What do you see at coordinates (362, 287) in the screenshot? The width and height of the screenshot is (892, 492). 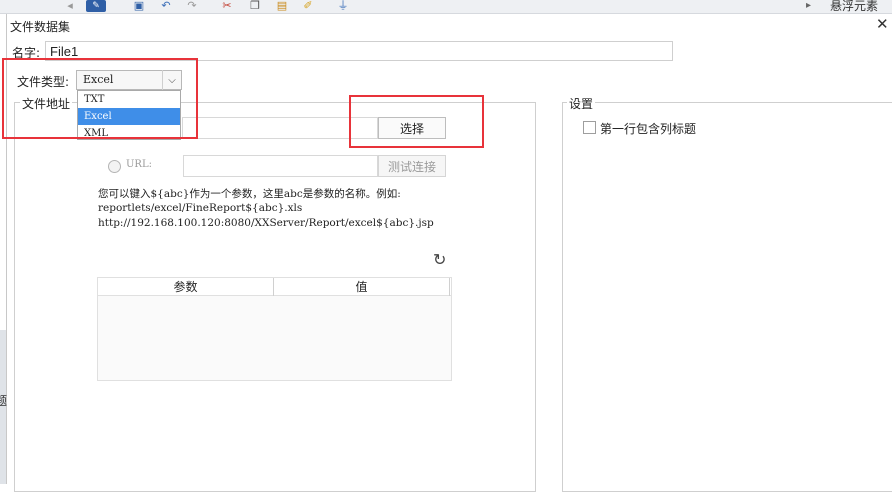 I see `column-header-value: 值` at bounding box center [362, 287].